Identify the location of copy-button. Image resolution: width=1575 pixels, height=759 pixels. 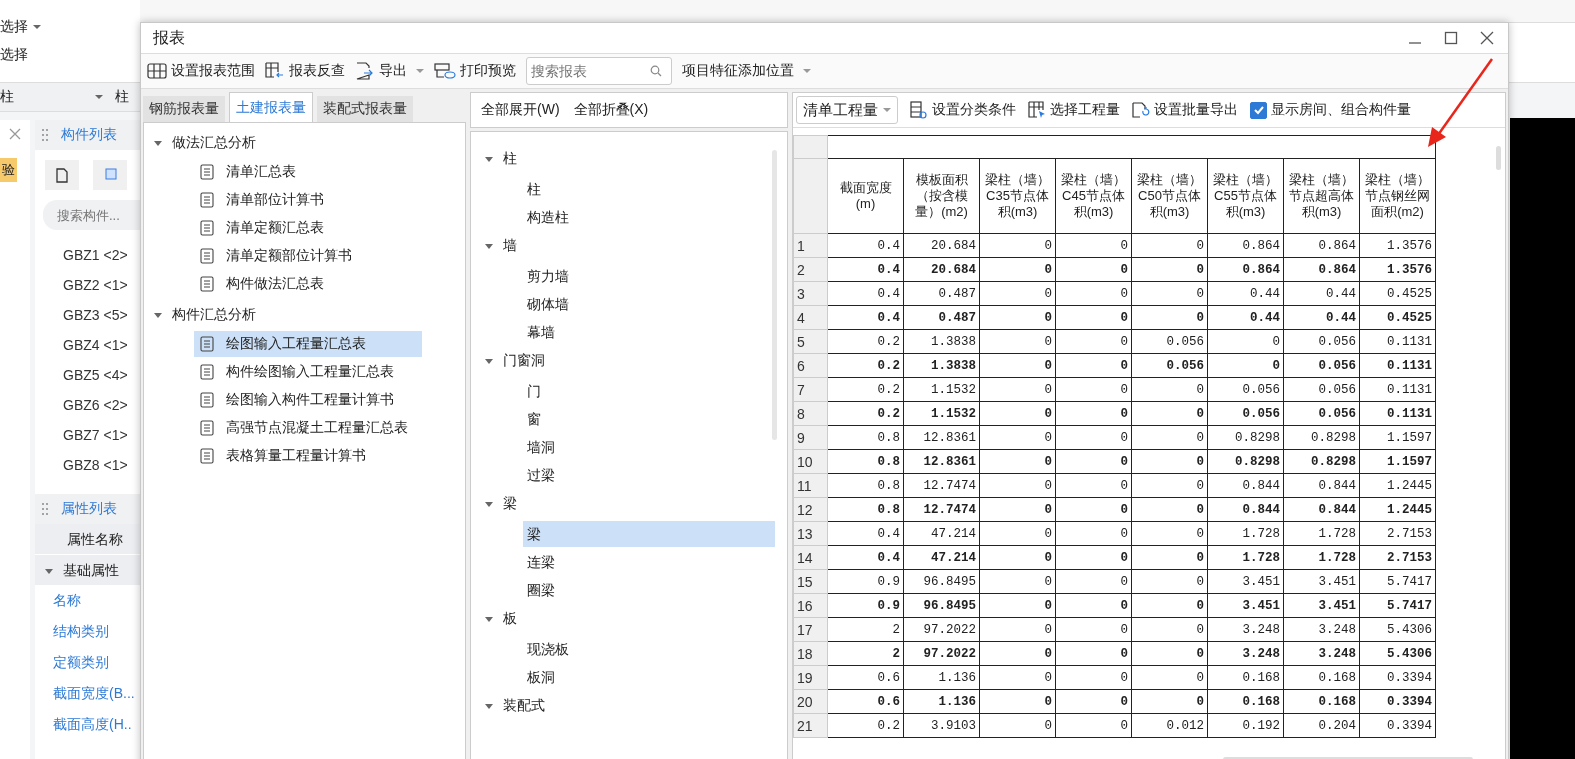
(110, 175).